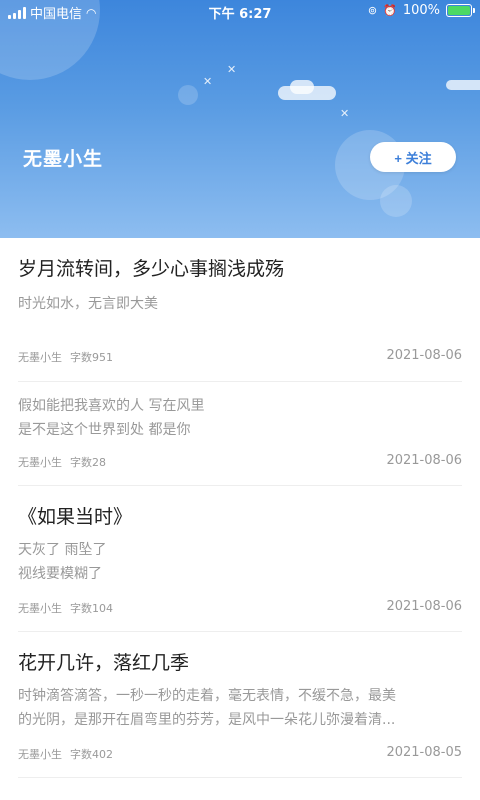 This screenshot has width=480, height=800. What do you see at coordinates (151, 269) in the screenshot?
I see `post-title: 岁月流转间，多少心事搁浅成殇` at bounding box center [151, 269].